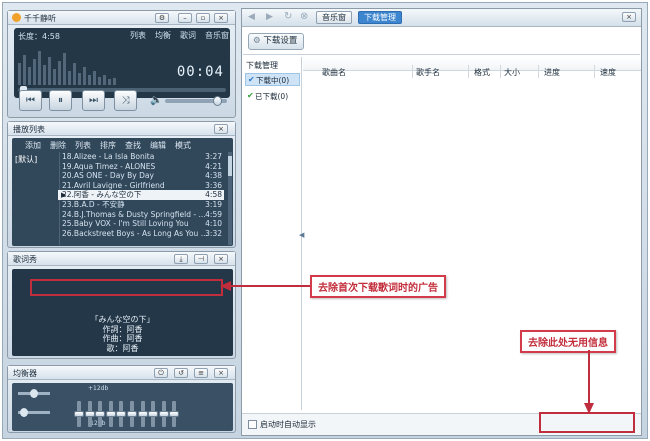 This screenshot has height=441, width=650. I want to click on player-tabs: 列表 均衡 歌词 音乐窗, so click(179, 35).